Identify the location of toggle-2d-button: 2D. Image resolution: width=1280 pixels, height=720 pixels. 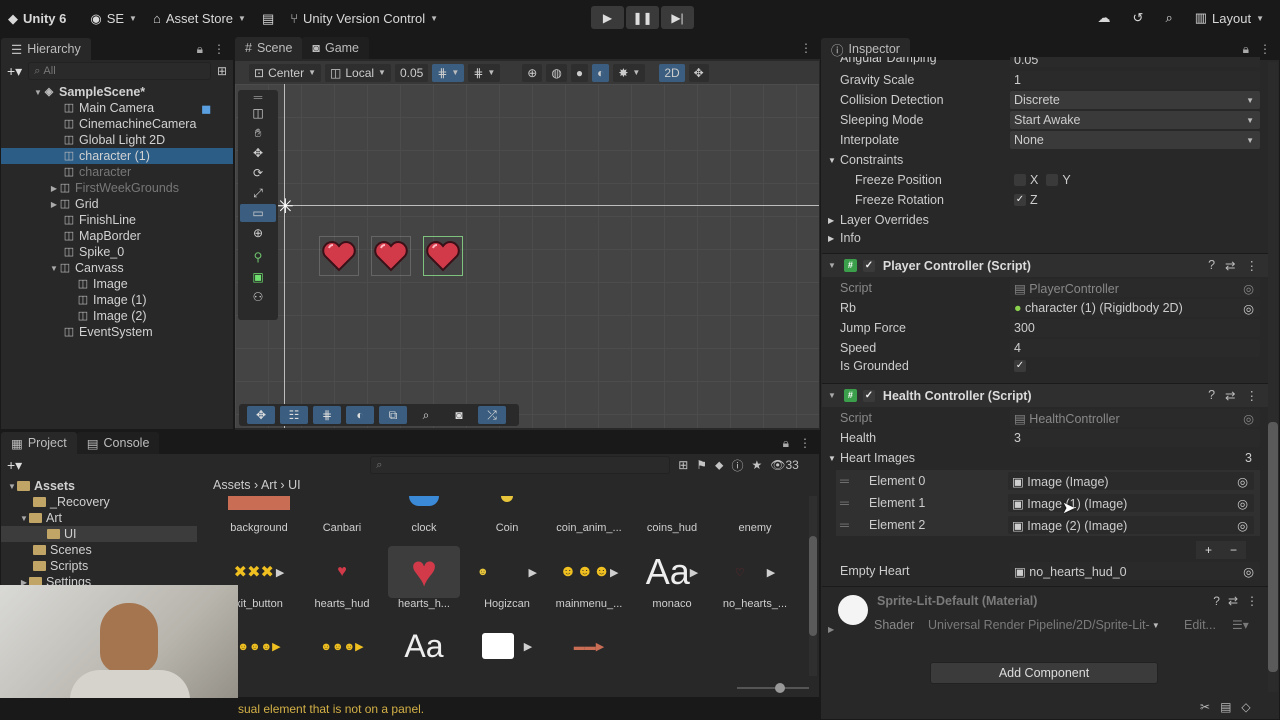
(672, 72).